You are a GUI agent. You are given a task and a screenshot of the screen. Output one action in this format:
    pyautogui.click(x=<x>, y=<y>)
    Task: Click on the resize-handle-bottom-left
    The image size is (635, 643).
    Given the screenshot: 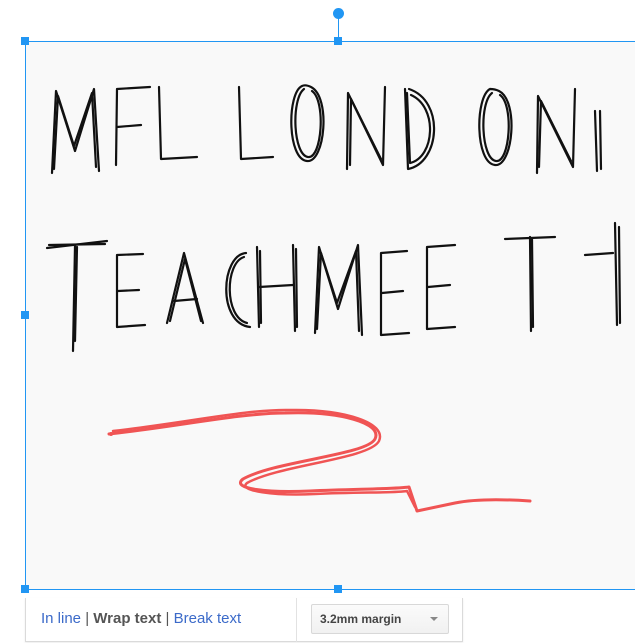 What is the action you would take?
    pyautogui.click(x=25, y=589)
    